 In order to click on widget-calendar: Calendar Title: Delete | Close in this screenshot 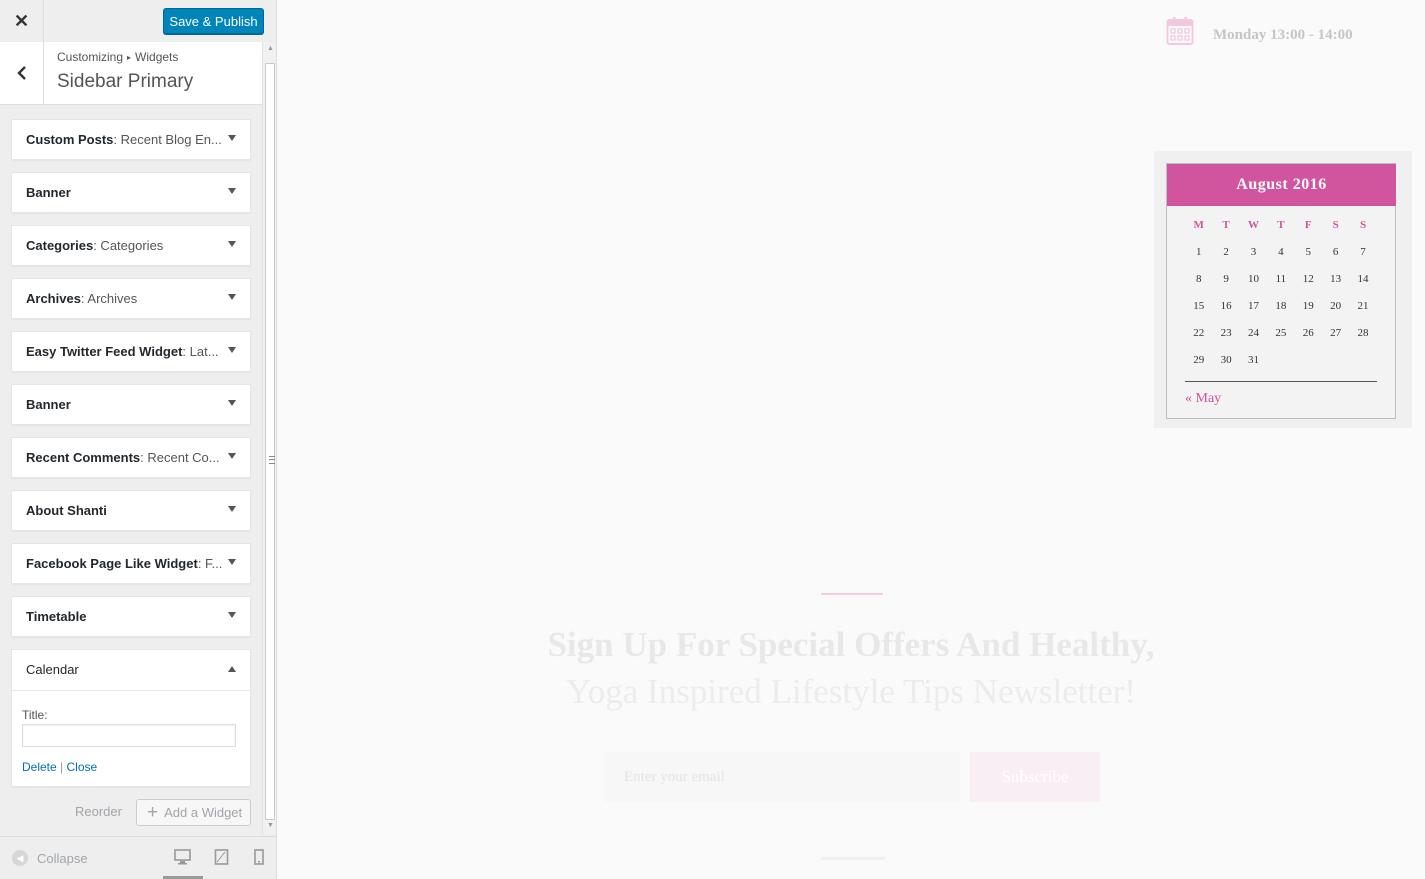, I will do `click(131, 718)`.